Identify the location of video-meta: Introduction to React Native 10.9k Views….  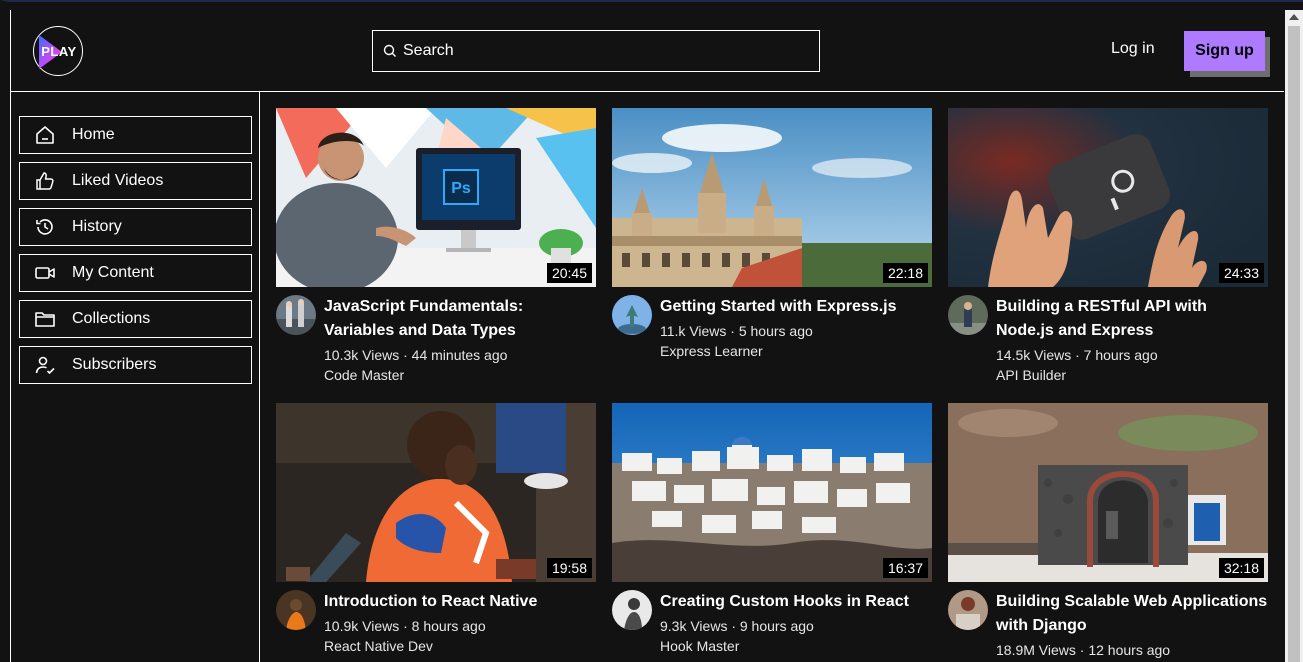
(436, 626).